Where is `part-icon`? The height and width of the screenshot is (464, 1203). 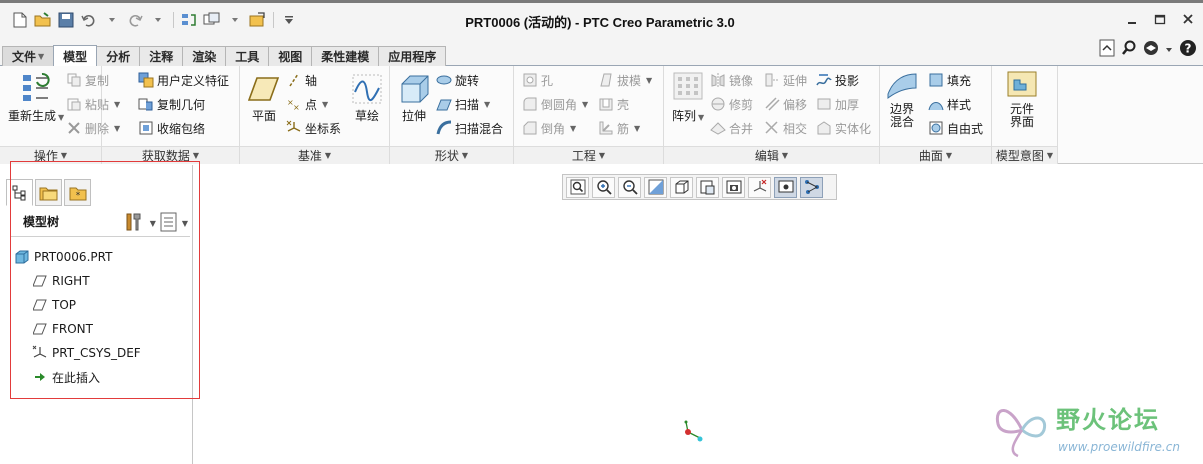 part-icon is located at coordinates (22, 257).